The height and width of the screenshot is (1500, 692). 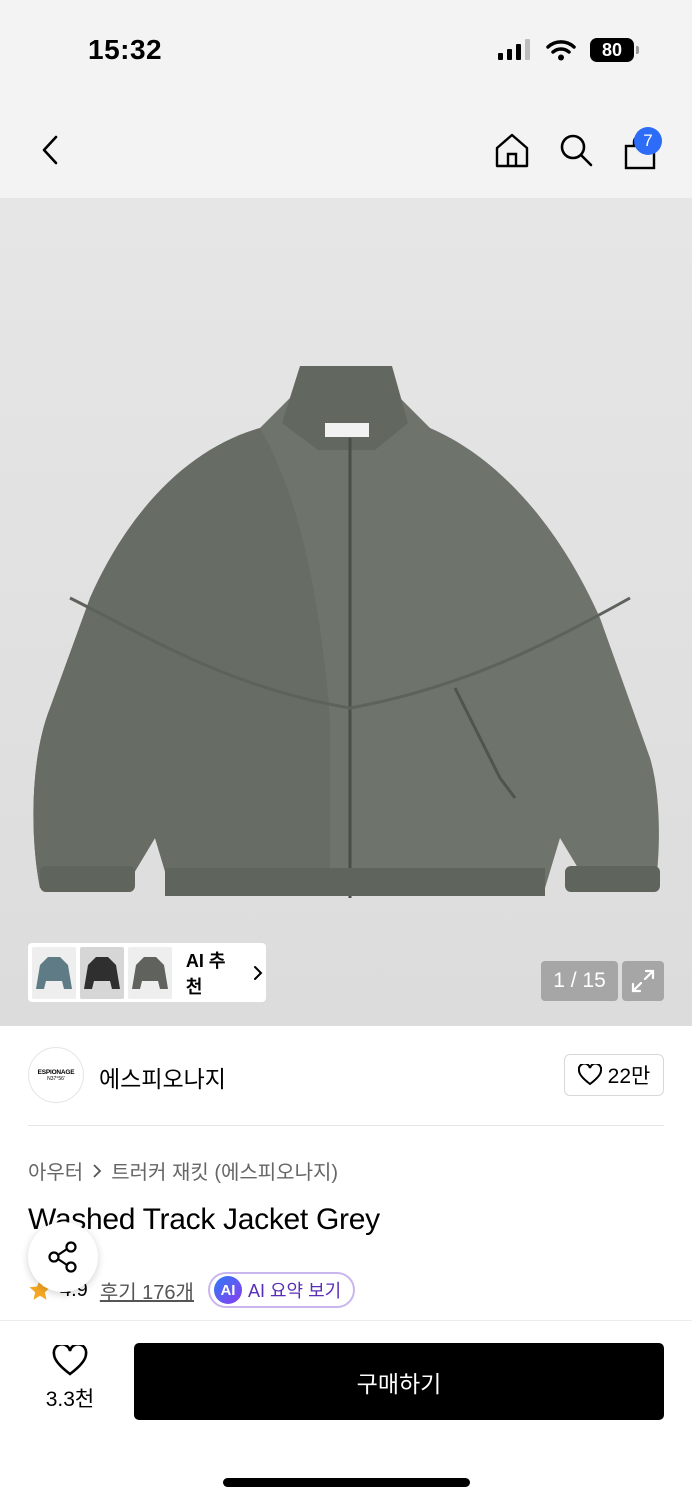 What do you see at coordinates (55, 1170) in the screenshot?
I see `breadcrumb-item: 아우터` at bounding box center [55, 1170].